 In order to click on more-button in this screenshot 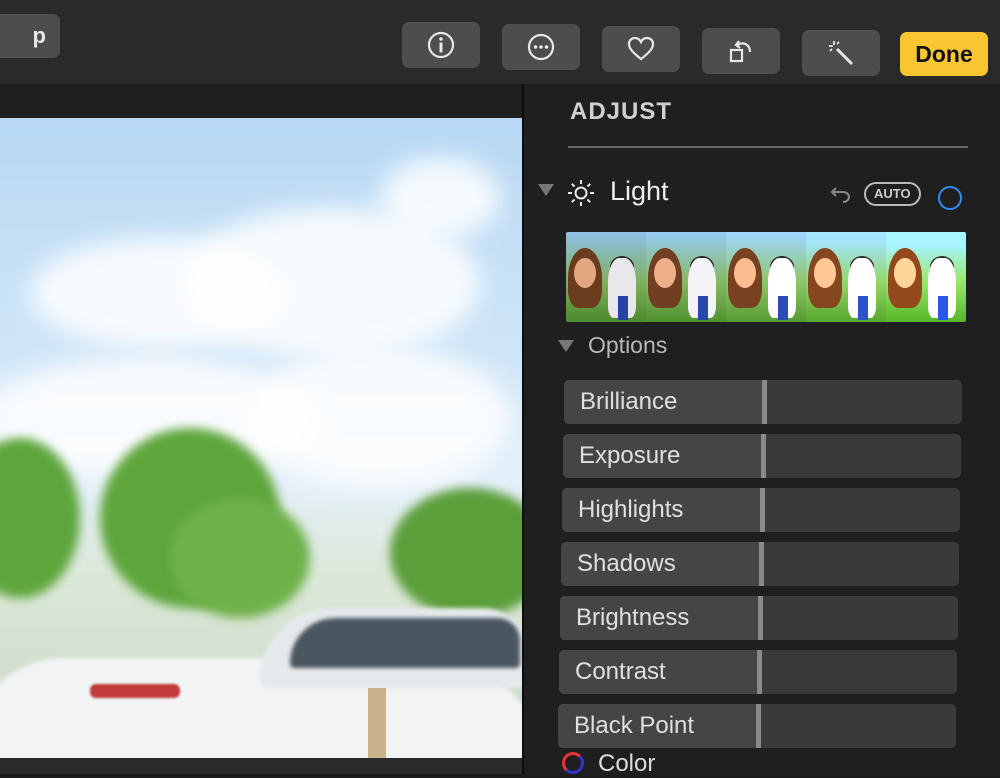, I will do `click(541, 47)`.